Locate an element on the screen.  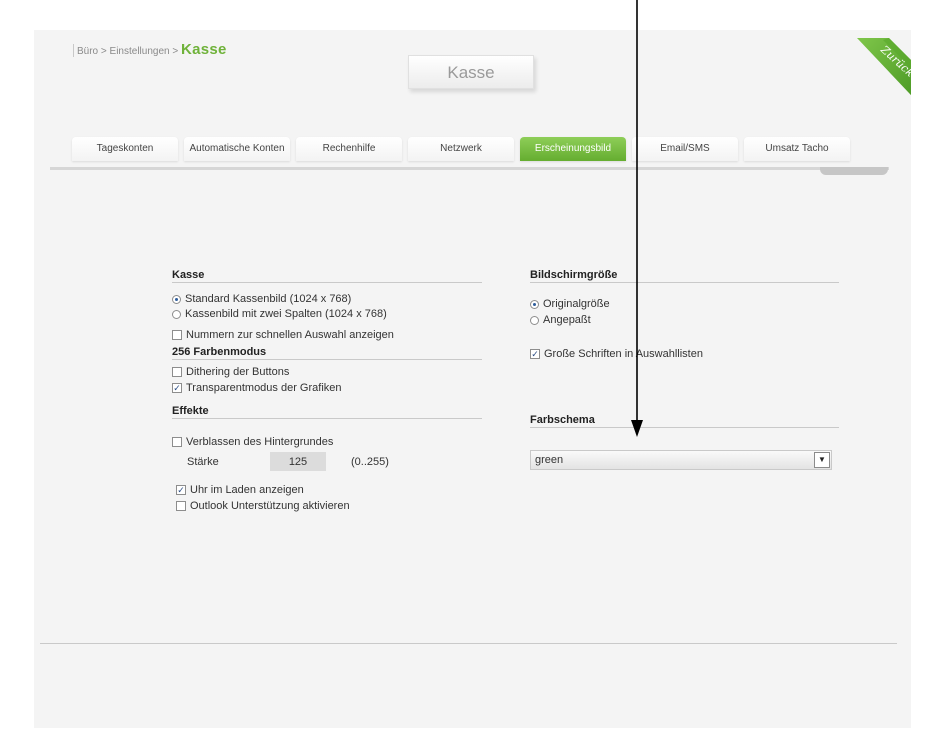
checkbox-nummern: Nummern zur schnellen Auswahl anzeigen is located at coordinates (283, 335).